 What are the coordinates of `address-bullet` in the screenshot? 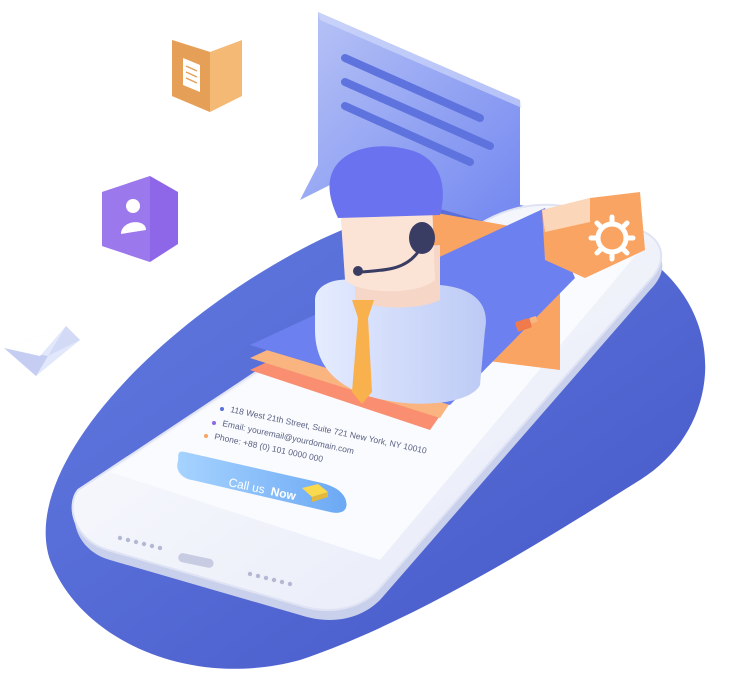 It's located at (222, 409).